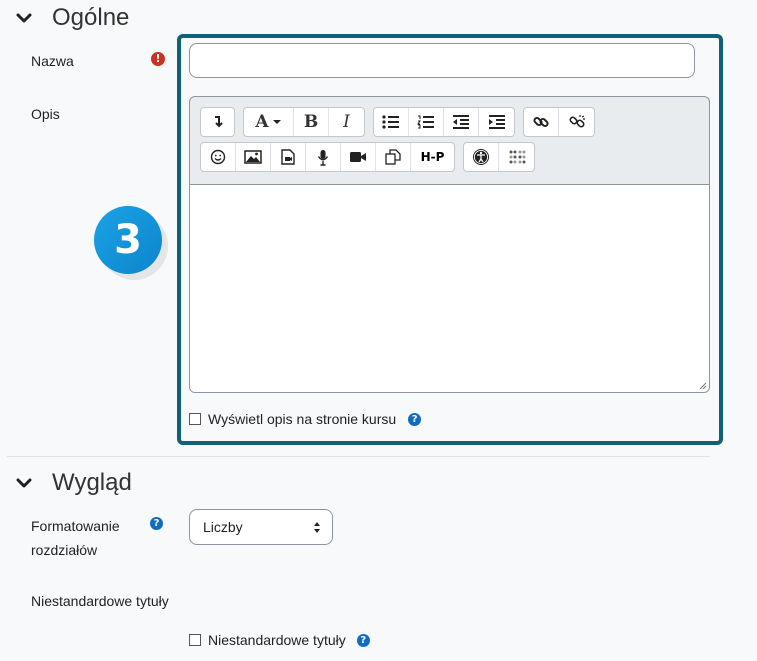 The height and width of the screenshot is (661, 757). Describe the element at coordinates (45, 114) in the screenshot. I see `description-label: Opis` at that location.